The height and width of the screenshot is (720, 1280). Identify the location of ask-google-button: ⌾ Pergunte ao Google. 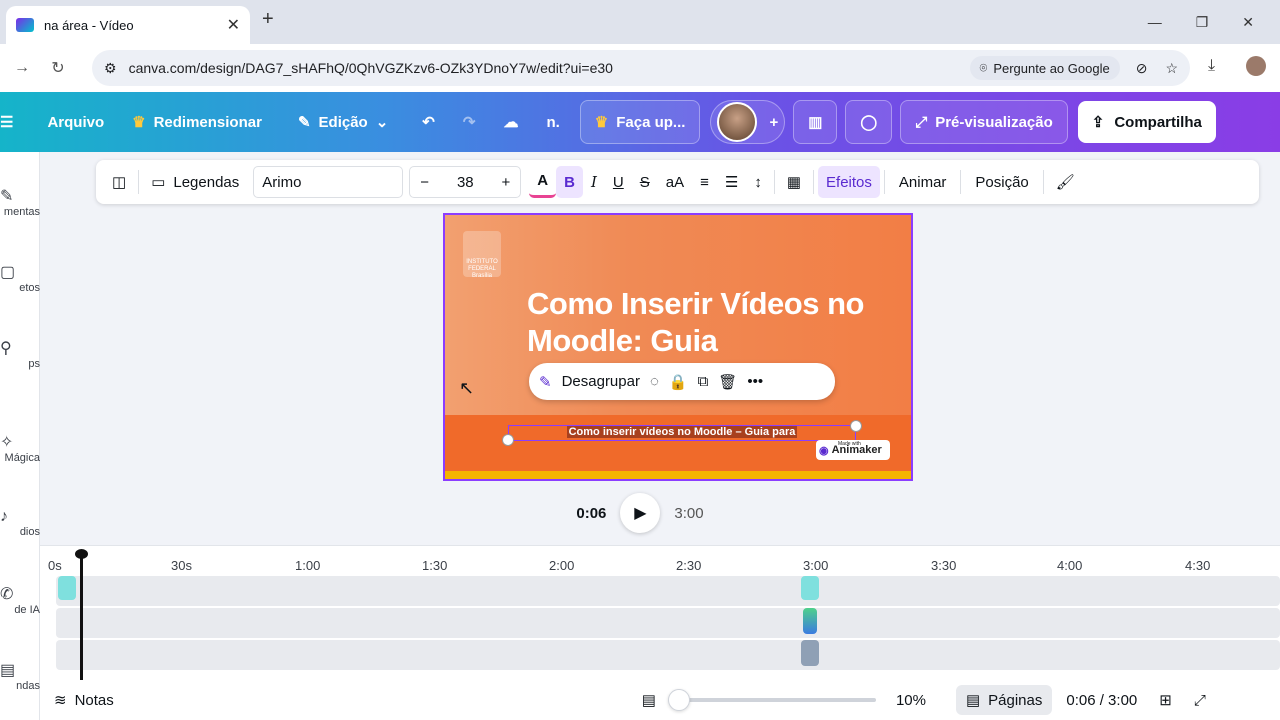
(1044, 68).